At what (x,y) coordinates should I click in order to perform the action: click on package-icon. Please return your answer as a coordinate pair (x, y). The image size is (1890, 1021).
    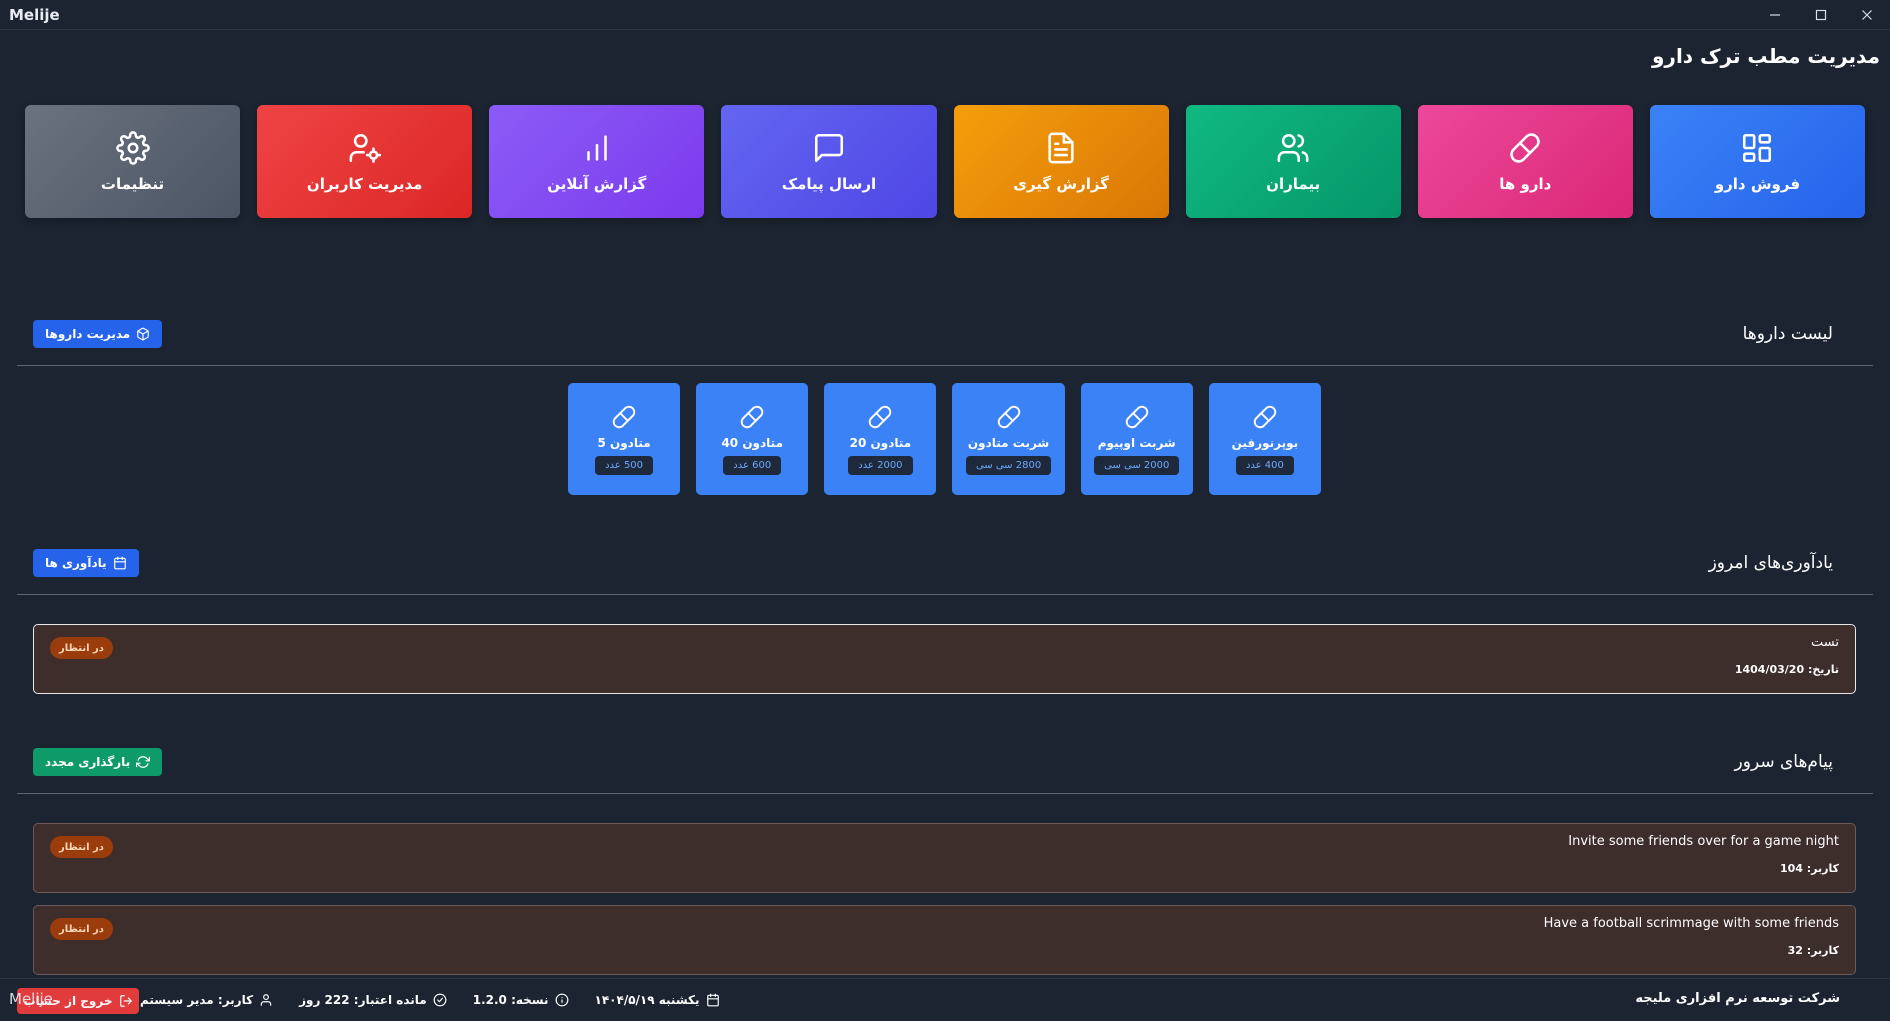
    Looking at the image, I should click on (143, 334).